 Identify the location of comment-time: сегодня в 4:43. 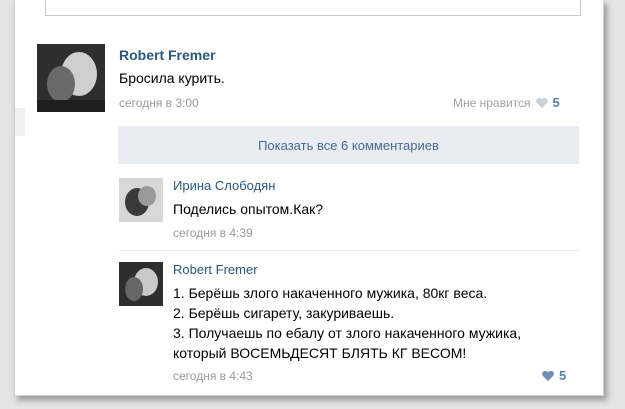
(213, 376).